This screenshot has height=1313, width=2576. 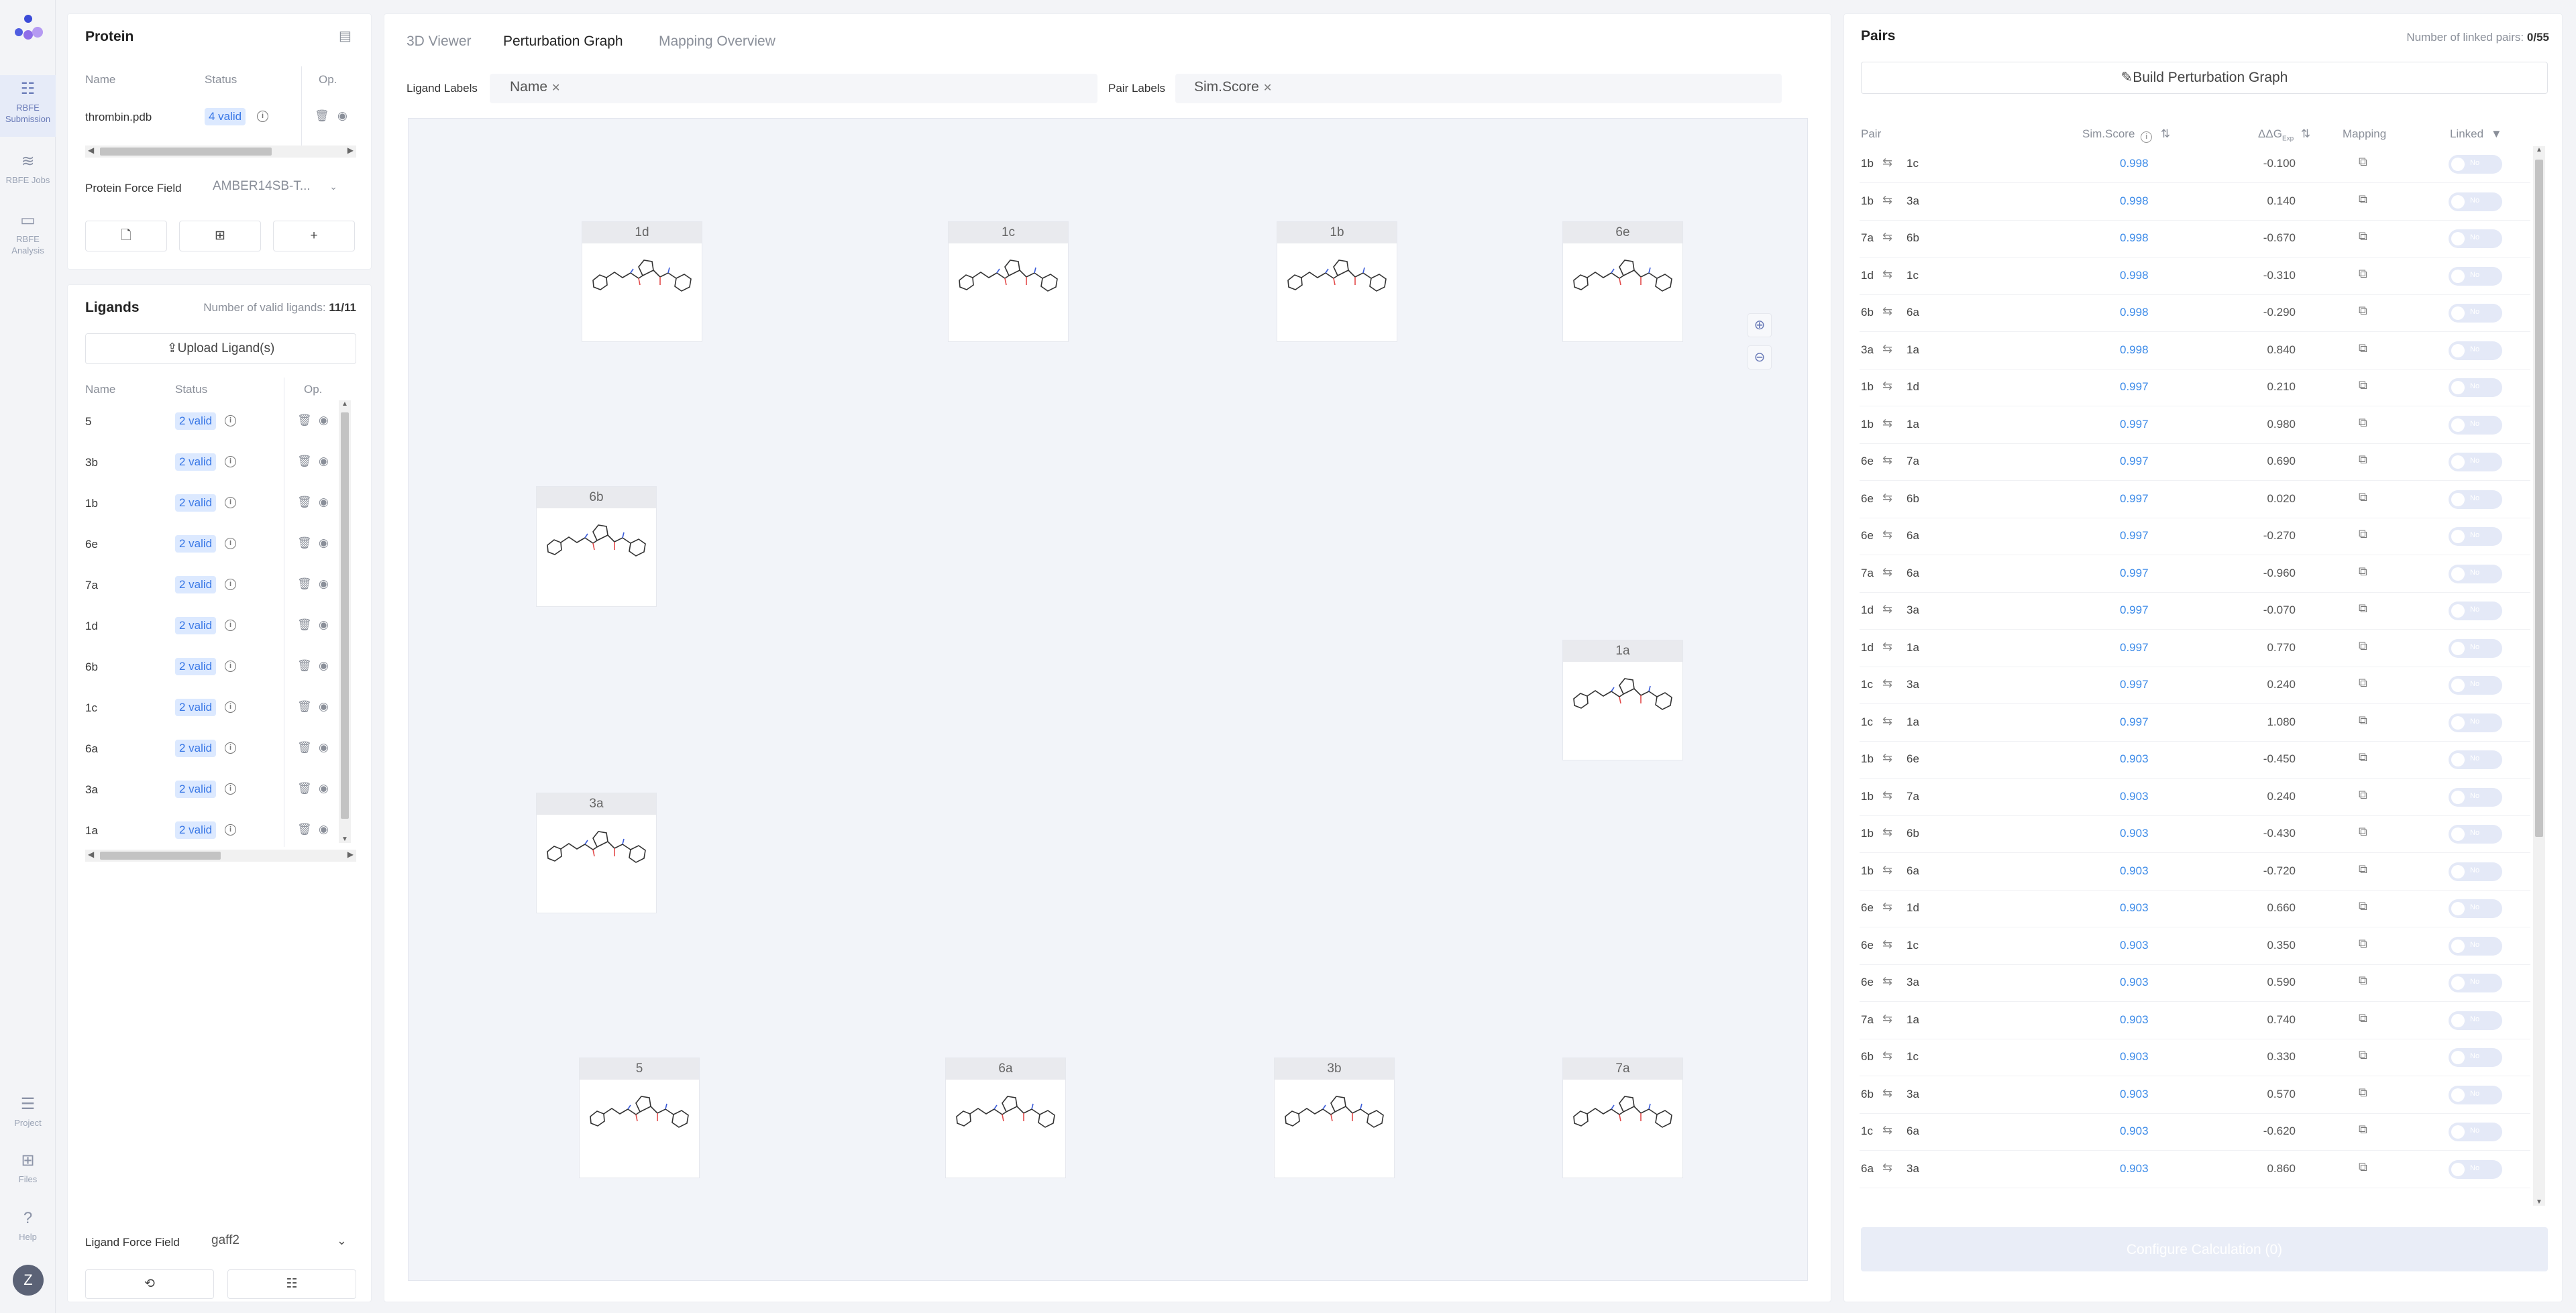 I want to click on close-icon: ✕, so click(x=1267, y=88).